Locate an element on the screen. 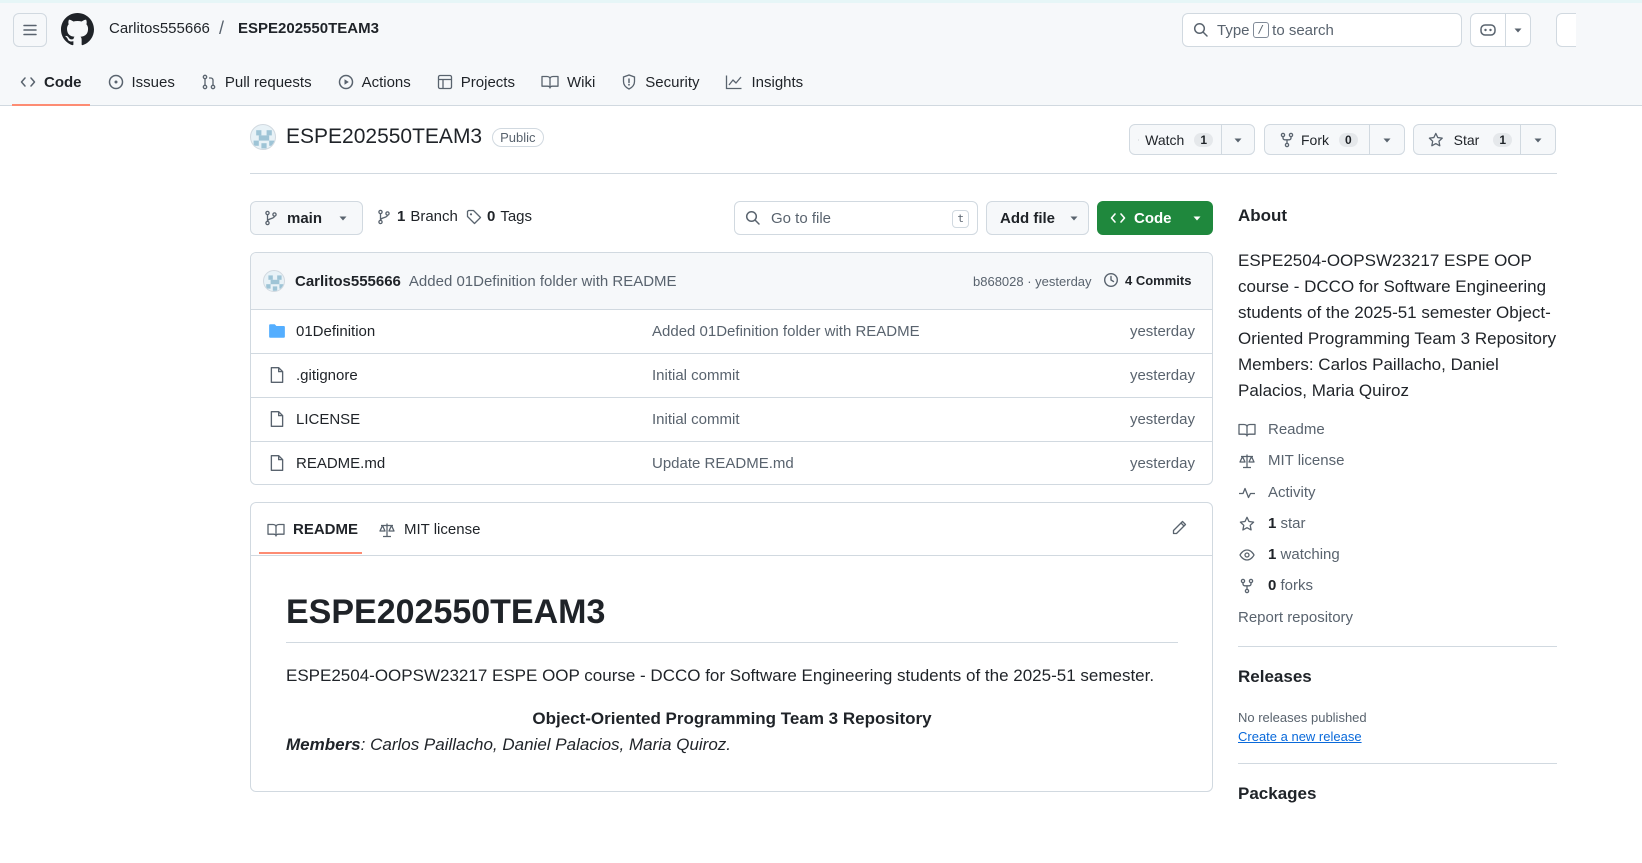 Image resolution: width=1642 pixels, height=863 pixels. branches-link: 1 Branch is located at coordinates (417, 216).